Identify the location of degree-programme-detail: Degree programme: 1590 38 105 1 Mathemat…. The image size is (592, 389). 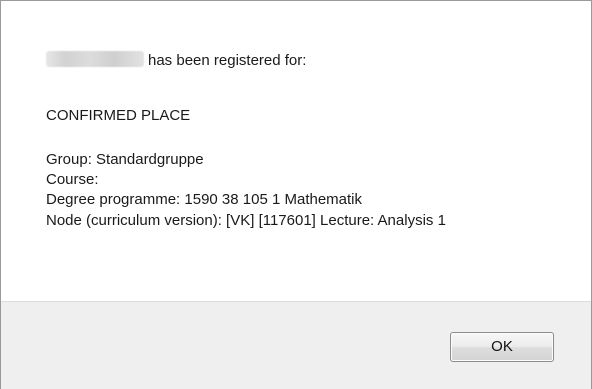
(204, 199).